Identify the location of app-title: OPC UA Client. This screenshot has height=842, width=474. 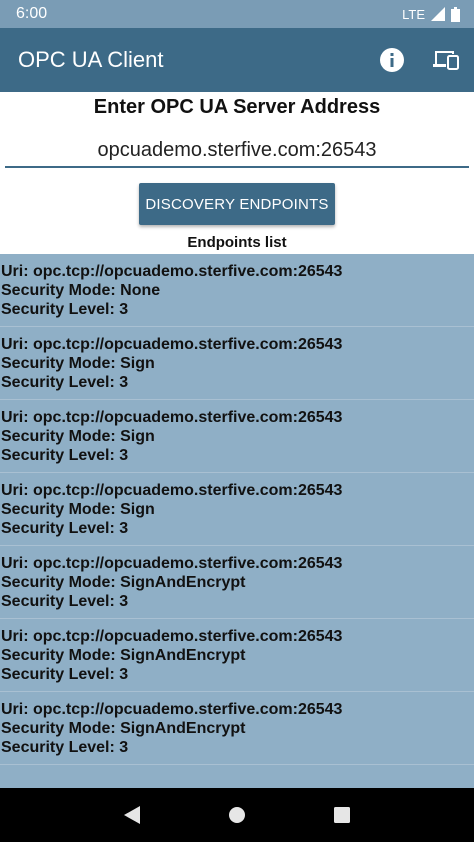
(91, 59).